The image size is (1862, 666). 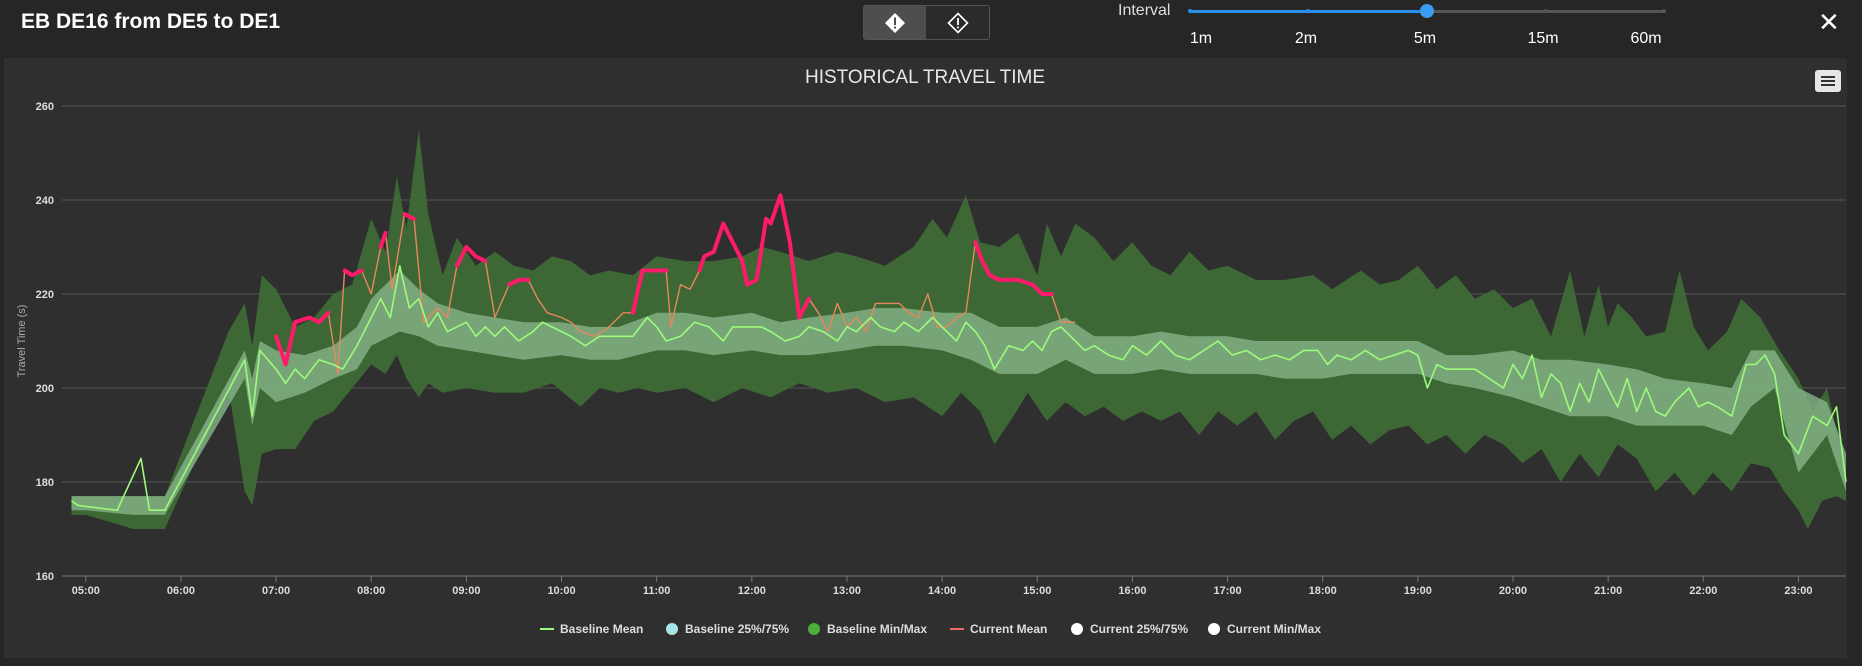 What do you see at coordinates (1645, 39) in the screenshot?
I see `interval-option-60m: 60m` at bounding box center [1645, 39].